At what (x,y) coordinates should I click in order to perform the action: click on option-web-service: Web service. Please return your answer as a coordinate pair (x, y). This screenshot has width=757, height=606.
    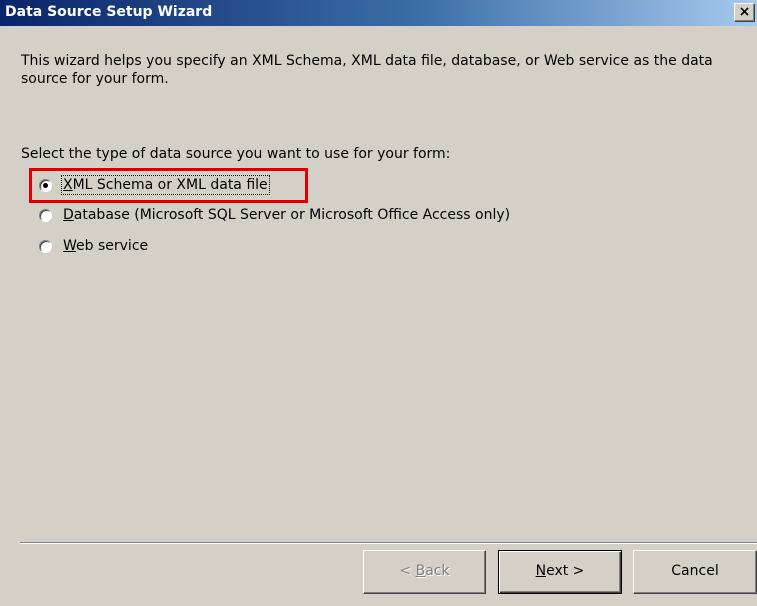
    Looking at the image, I should click on (93, 246).